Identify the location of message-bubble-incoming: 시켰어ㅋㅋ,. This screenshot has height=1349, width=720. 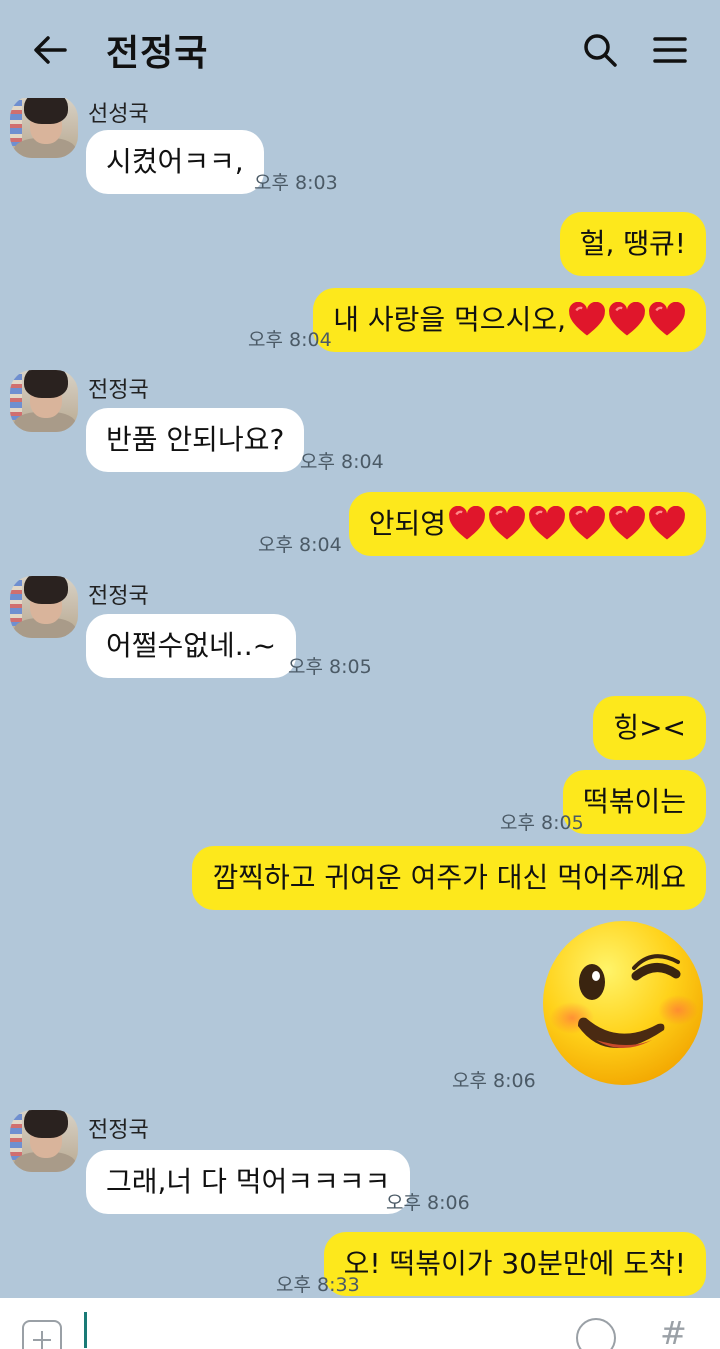
(175, 162).